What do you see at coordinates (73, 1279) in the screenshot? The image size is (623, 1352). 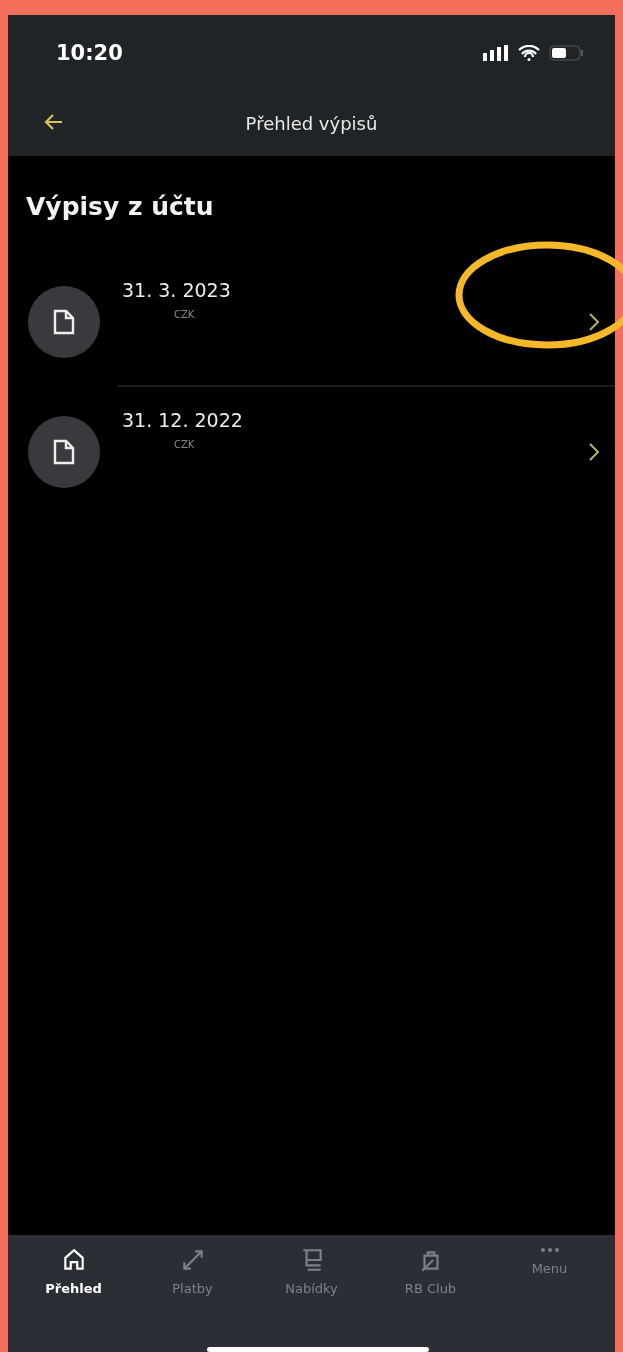 I see `tab-bar-item: Přehled` at bounding box center [73, 1279].